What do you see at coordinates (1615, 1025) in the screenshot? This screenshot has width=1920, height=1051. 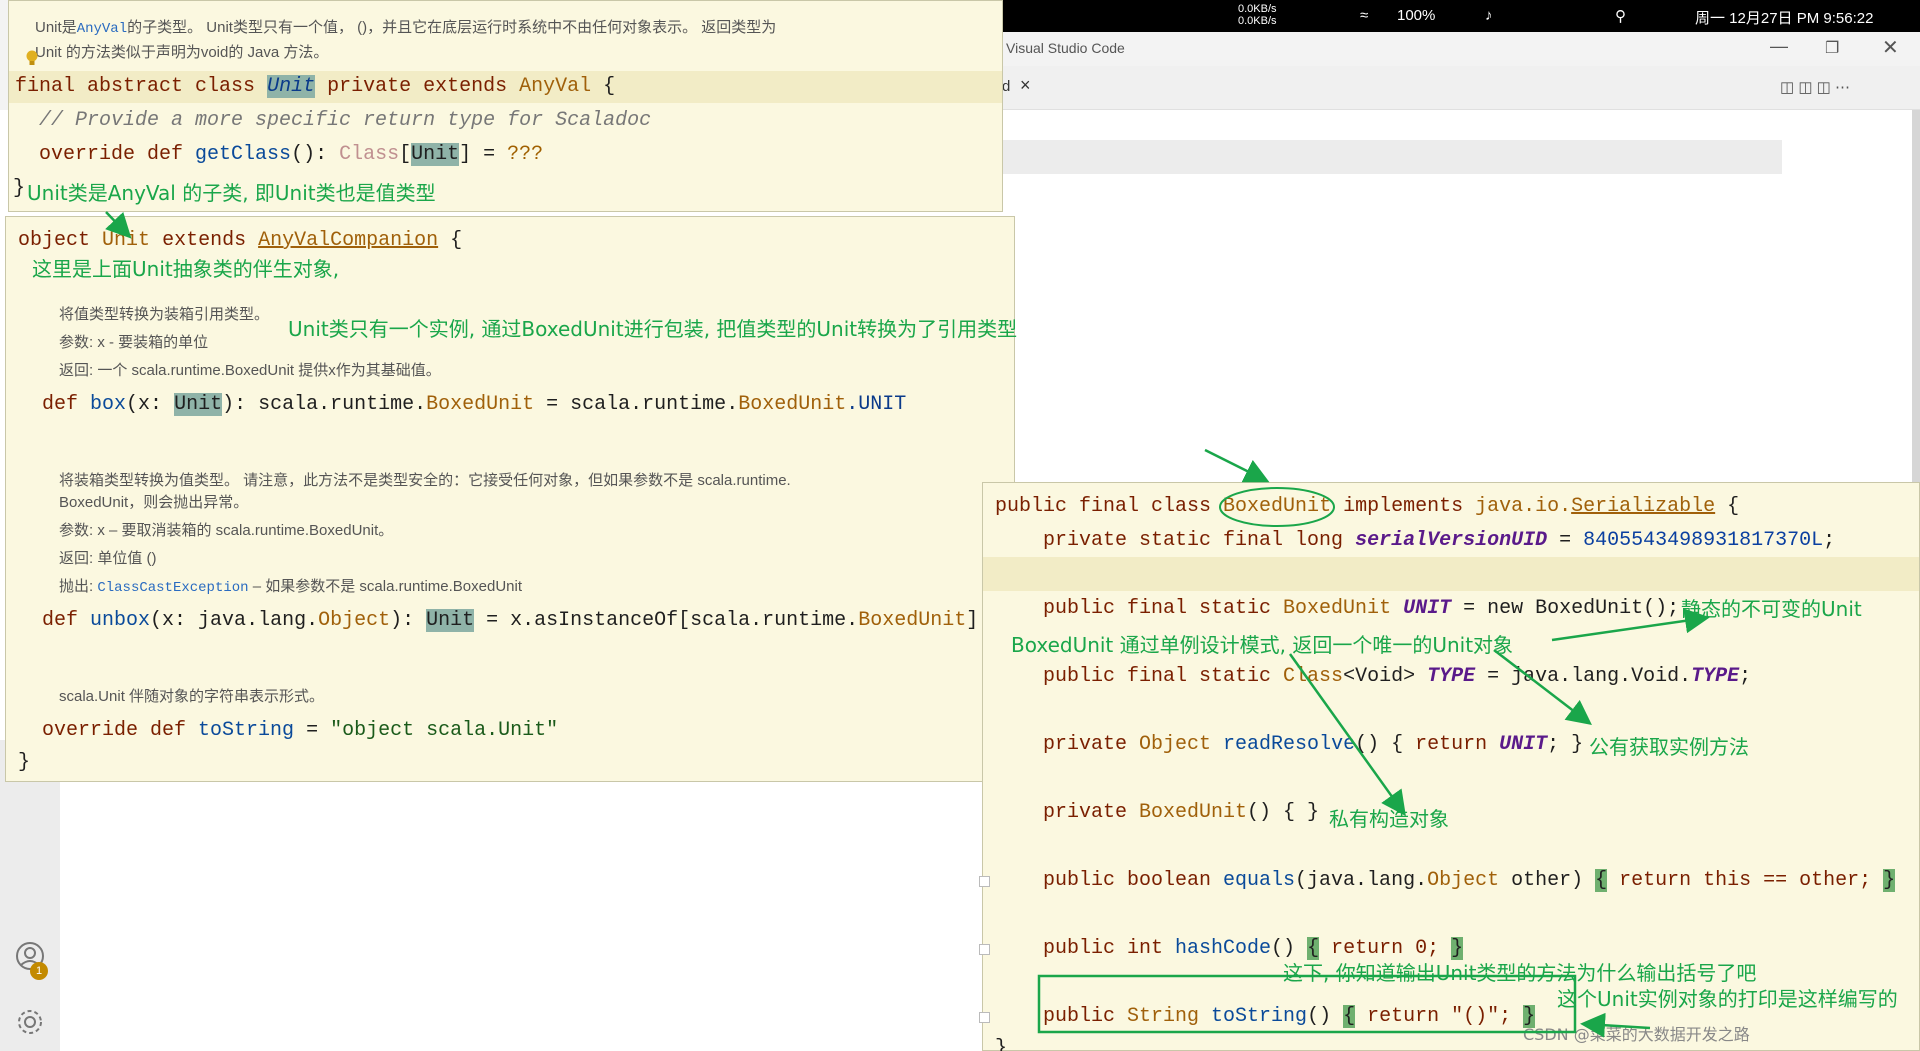 I see `arrow-tostring` at bounding box center [1615, 1025].